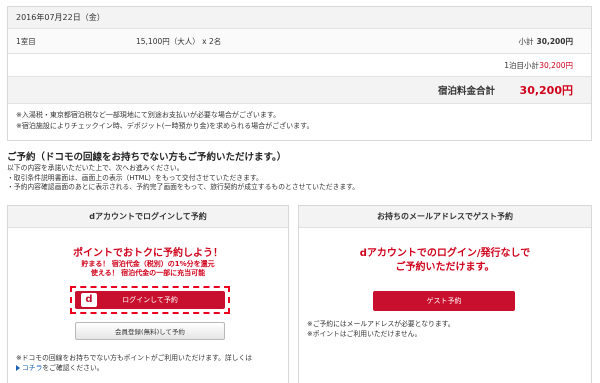 The image size is (600, 383). I want to click on room-label: 1室目, so click(26, 41).